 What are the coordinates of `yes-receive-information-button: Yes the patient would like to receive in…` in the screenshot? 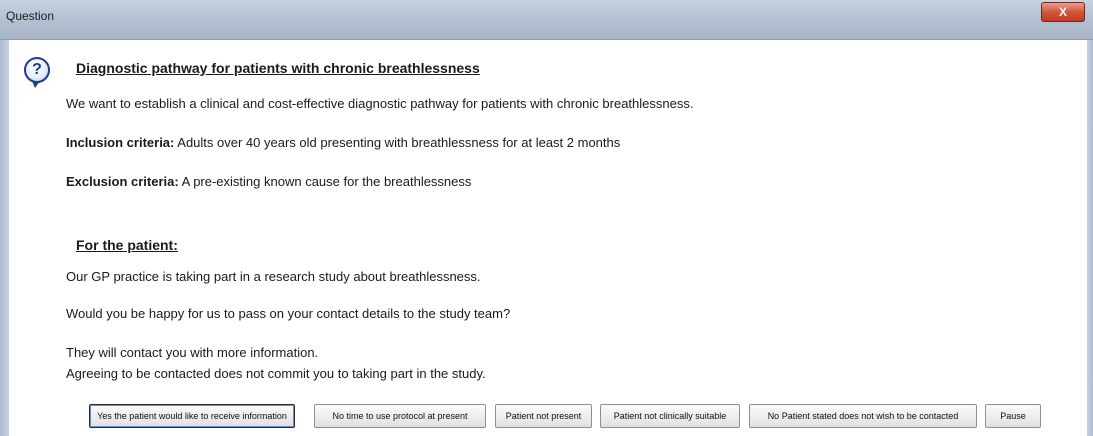 It's located at (192, 416).